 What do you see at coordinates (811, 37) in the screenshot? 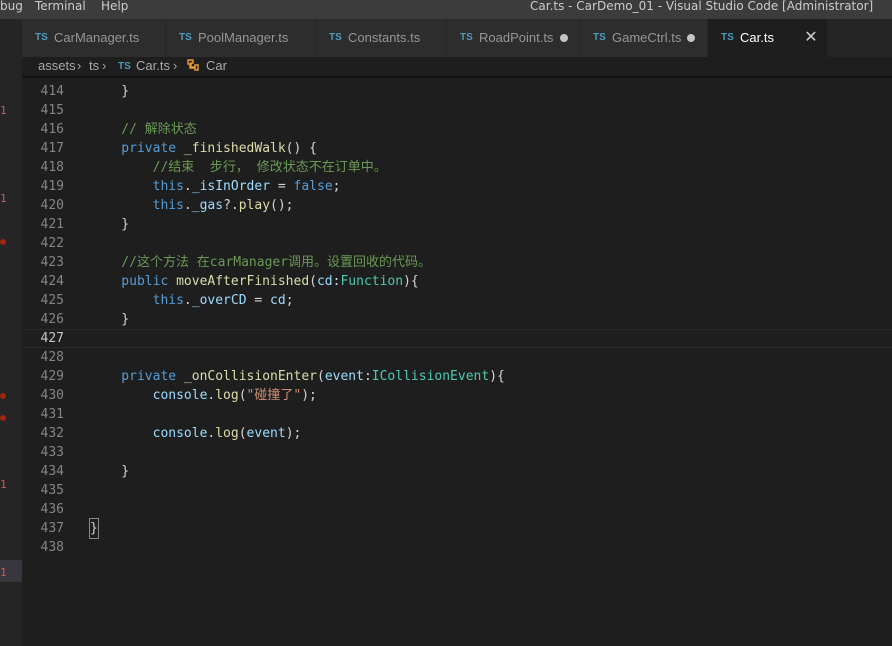
I see `close-icon: ✕` at bounding box center [811, 37].